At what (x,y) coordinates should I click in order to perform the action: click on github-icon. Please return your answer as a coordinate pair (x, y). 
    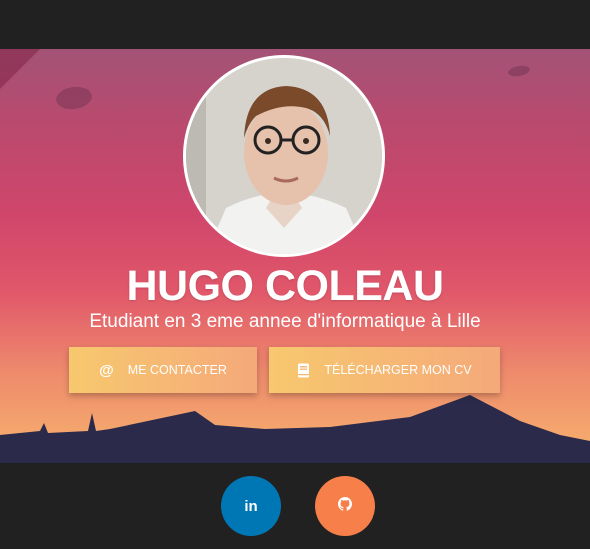
    Looking at the image, I should click on (345, 506).